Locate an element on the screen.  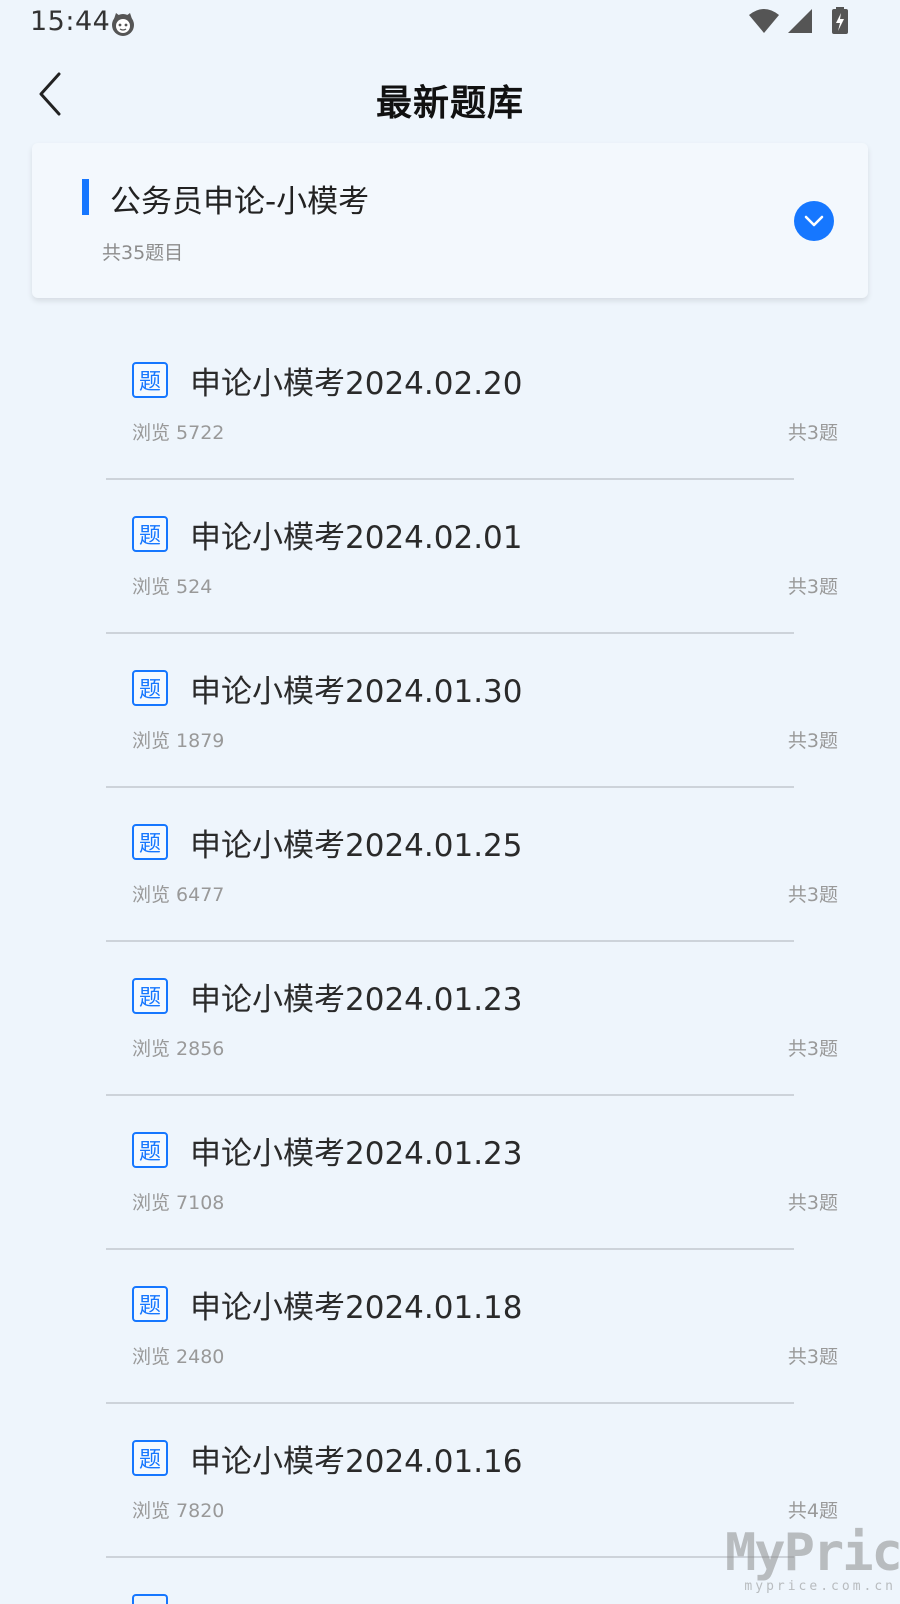
battery-charging-icon is located at coordinates (840, 23).